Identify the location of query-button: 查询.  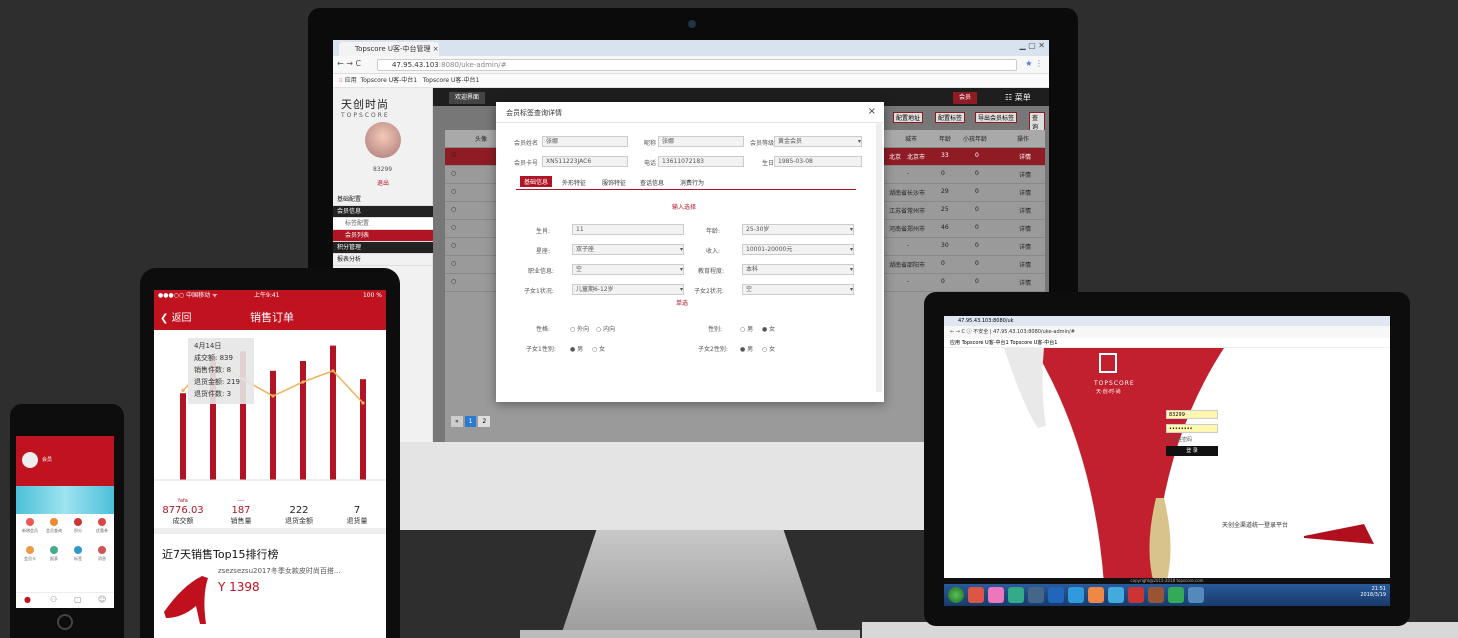
(1037, 122).